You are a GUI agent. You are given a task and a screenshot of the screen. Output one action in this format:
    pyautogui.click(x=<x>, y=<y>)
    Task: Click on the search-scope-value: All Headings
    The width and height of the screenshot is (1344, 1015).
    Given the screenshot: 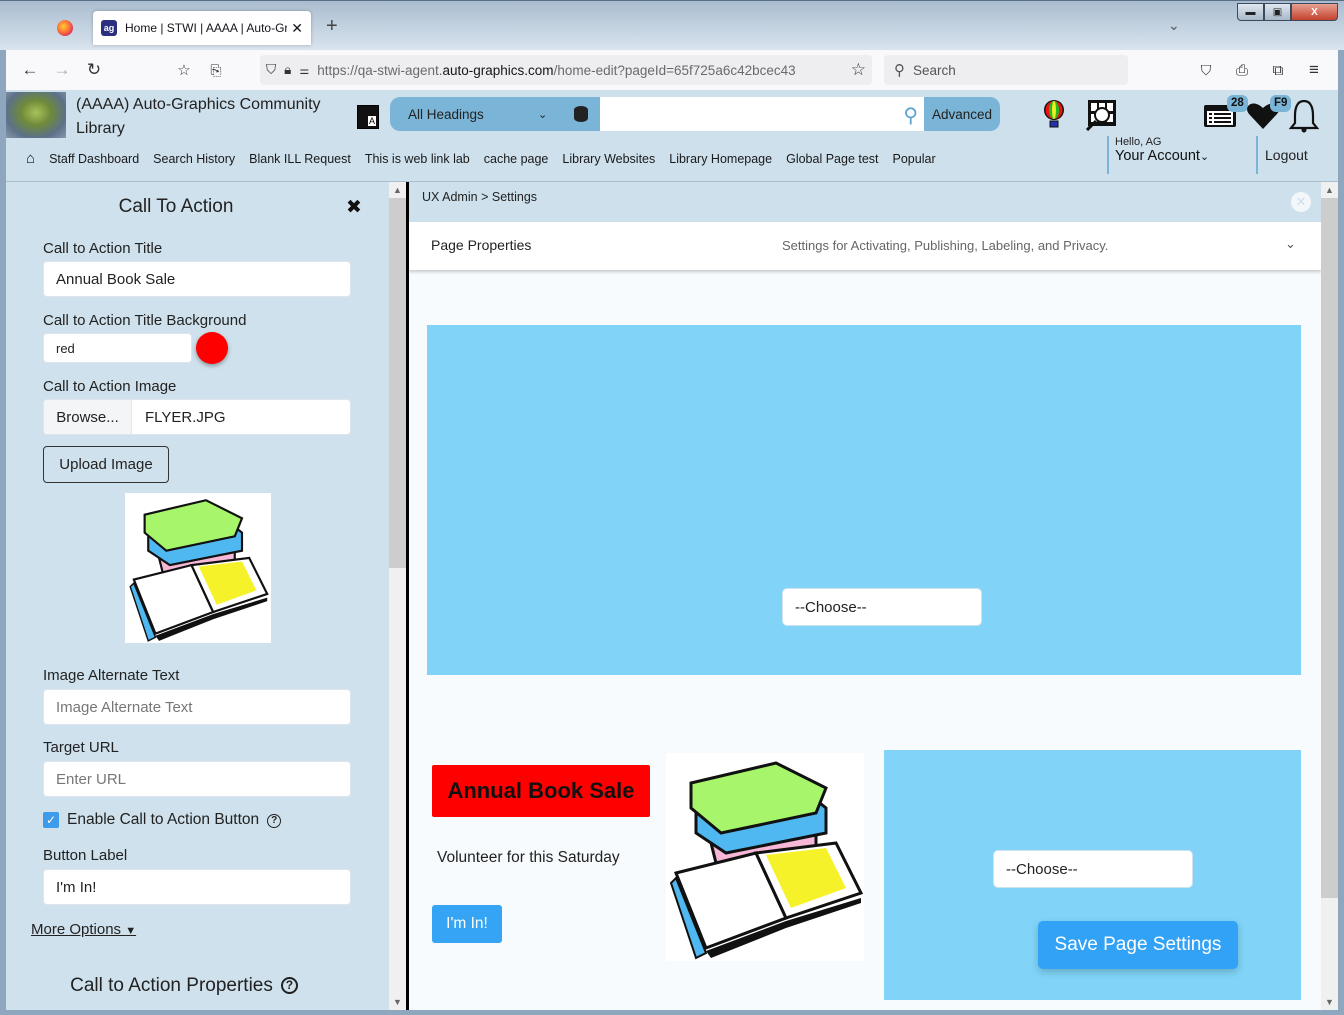 What is the action you would take?
    pyautogui.click(x=446, y=114)
    